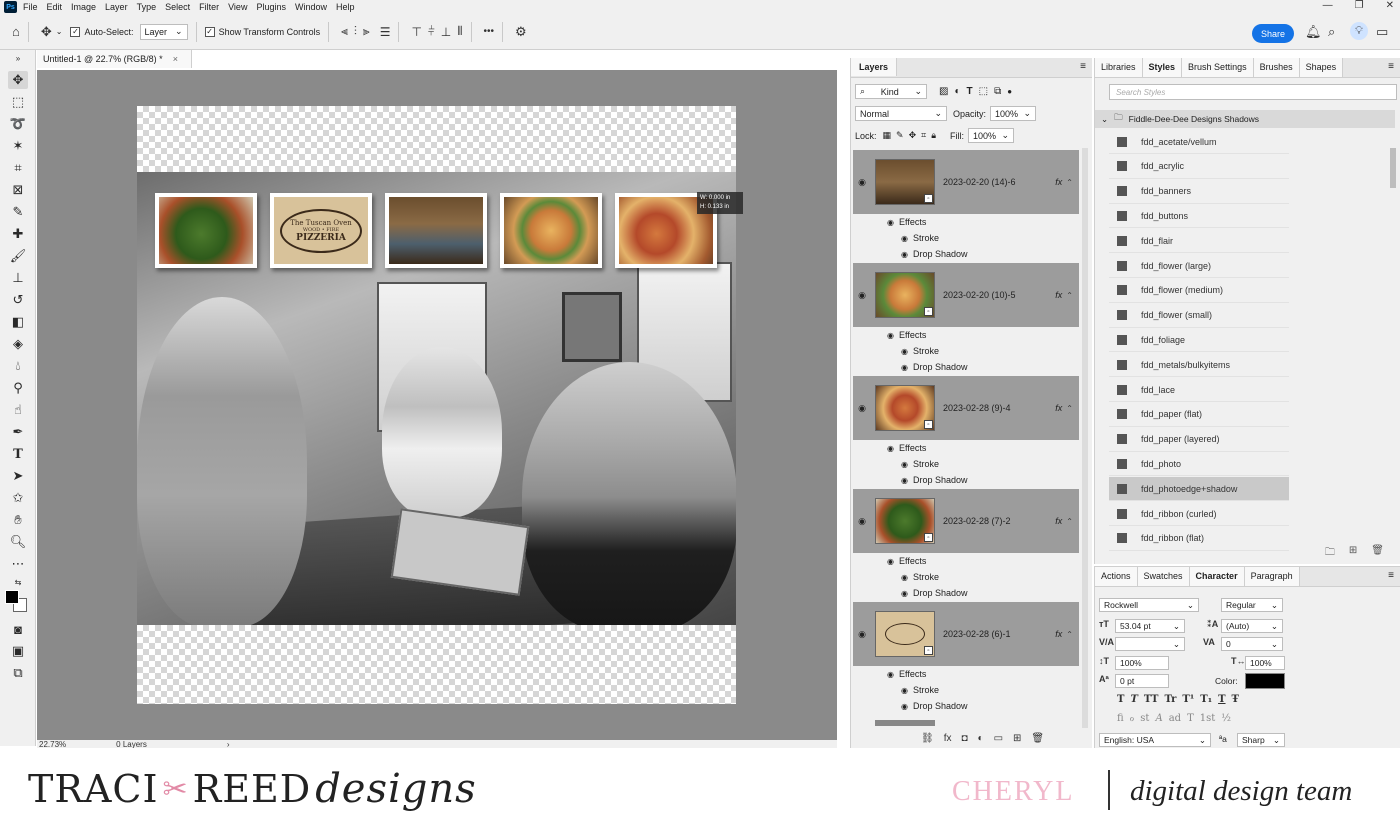 Image resolution: width=1400 pixels, height=835 pixels. Describe the element at coordinates (18, 146) in the screenshot. I see `magic-wand-tool-icon: ✶` at that location.